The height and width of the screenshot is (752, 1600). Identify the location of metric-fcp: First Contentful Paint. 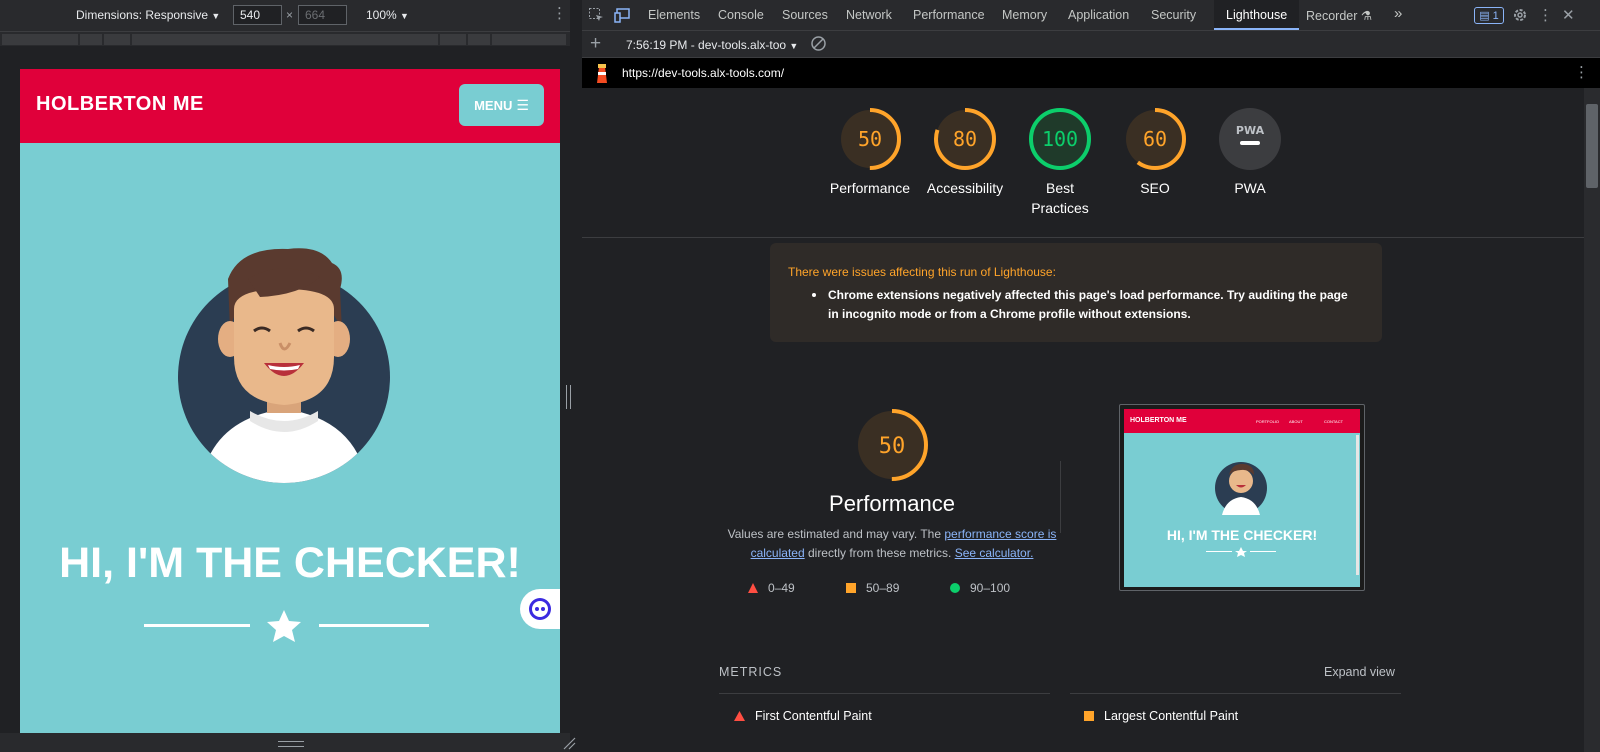
(803, 716).